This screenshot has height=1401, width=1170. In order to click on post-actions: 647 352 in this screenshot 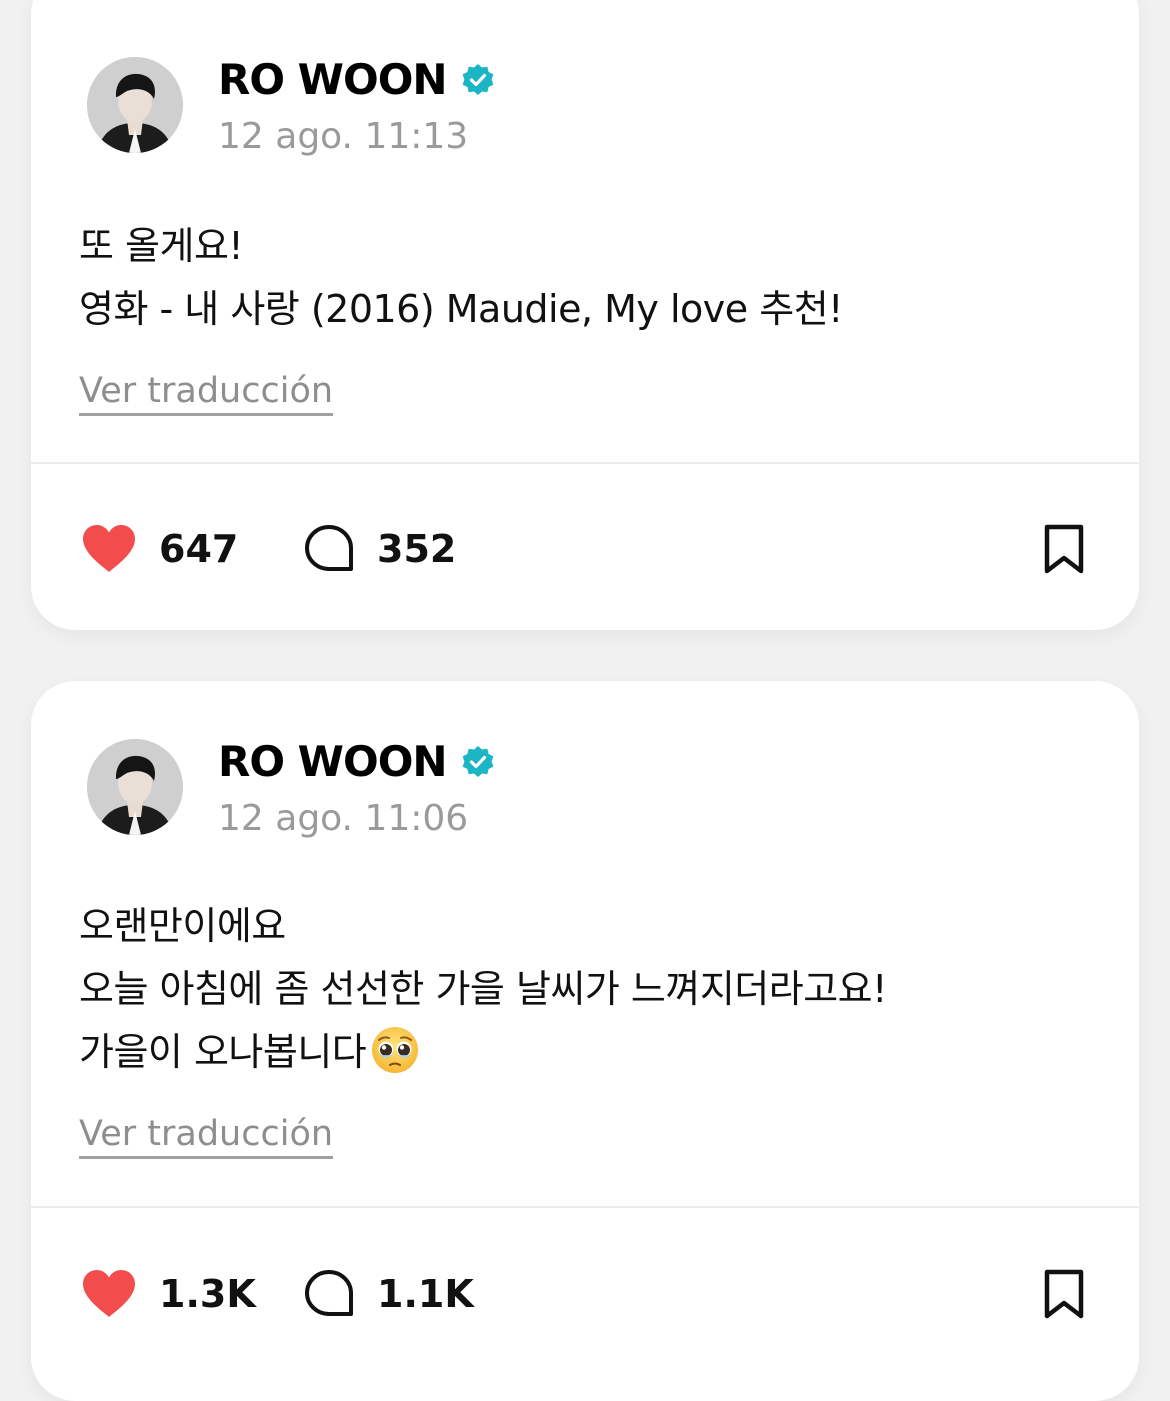, I will do `click(584, 549)`.